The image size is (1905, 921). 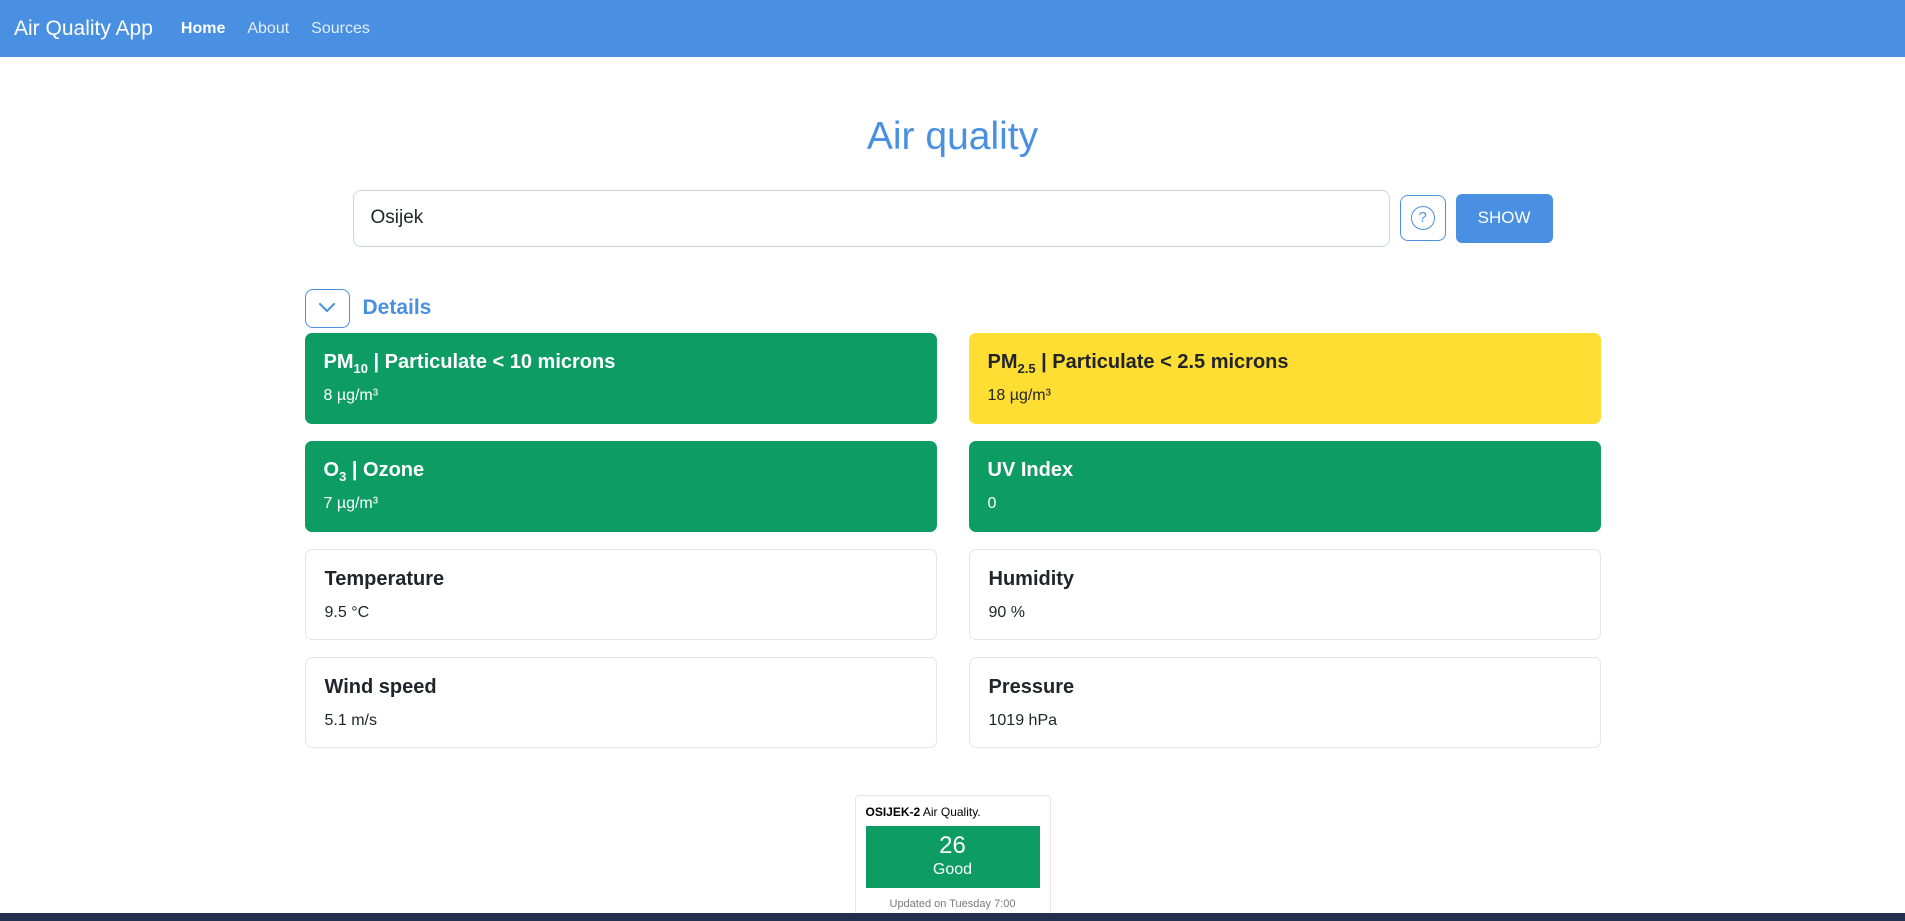 What do you see at coordinates (952, 903) in the screenshot?
I see `aqi-updated-text: Updated on Tuesday 7:00` at bounding box center [952, 903].